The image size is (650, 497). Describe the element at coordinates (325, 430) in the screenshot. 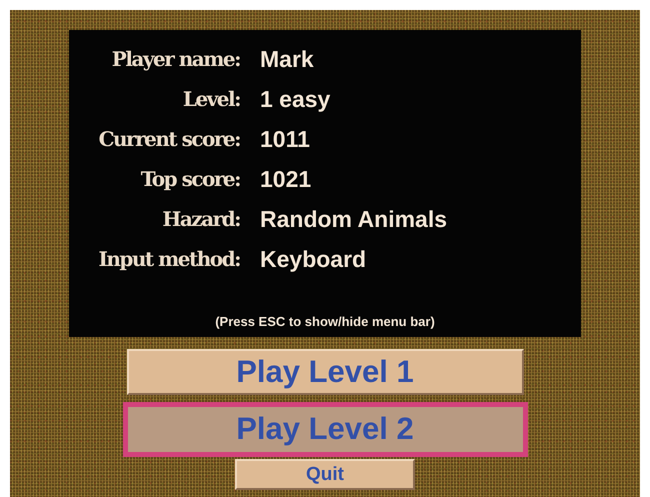

I see `play-level-button: Play Level 2` at that location.